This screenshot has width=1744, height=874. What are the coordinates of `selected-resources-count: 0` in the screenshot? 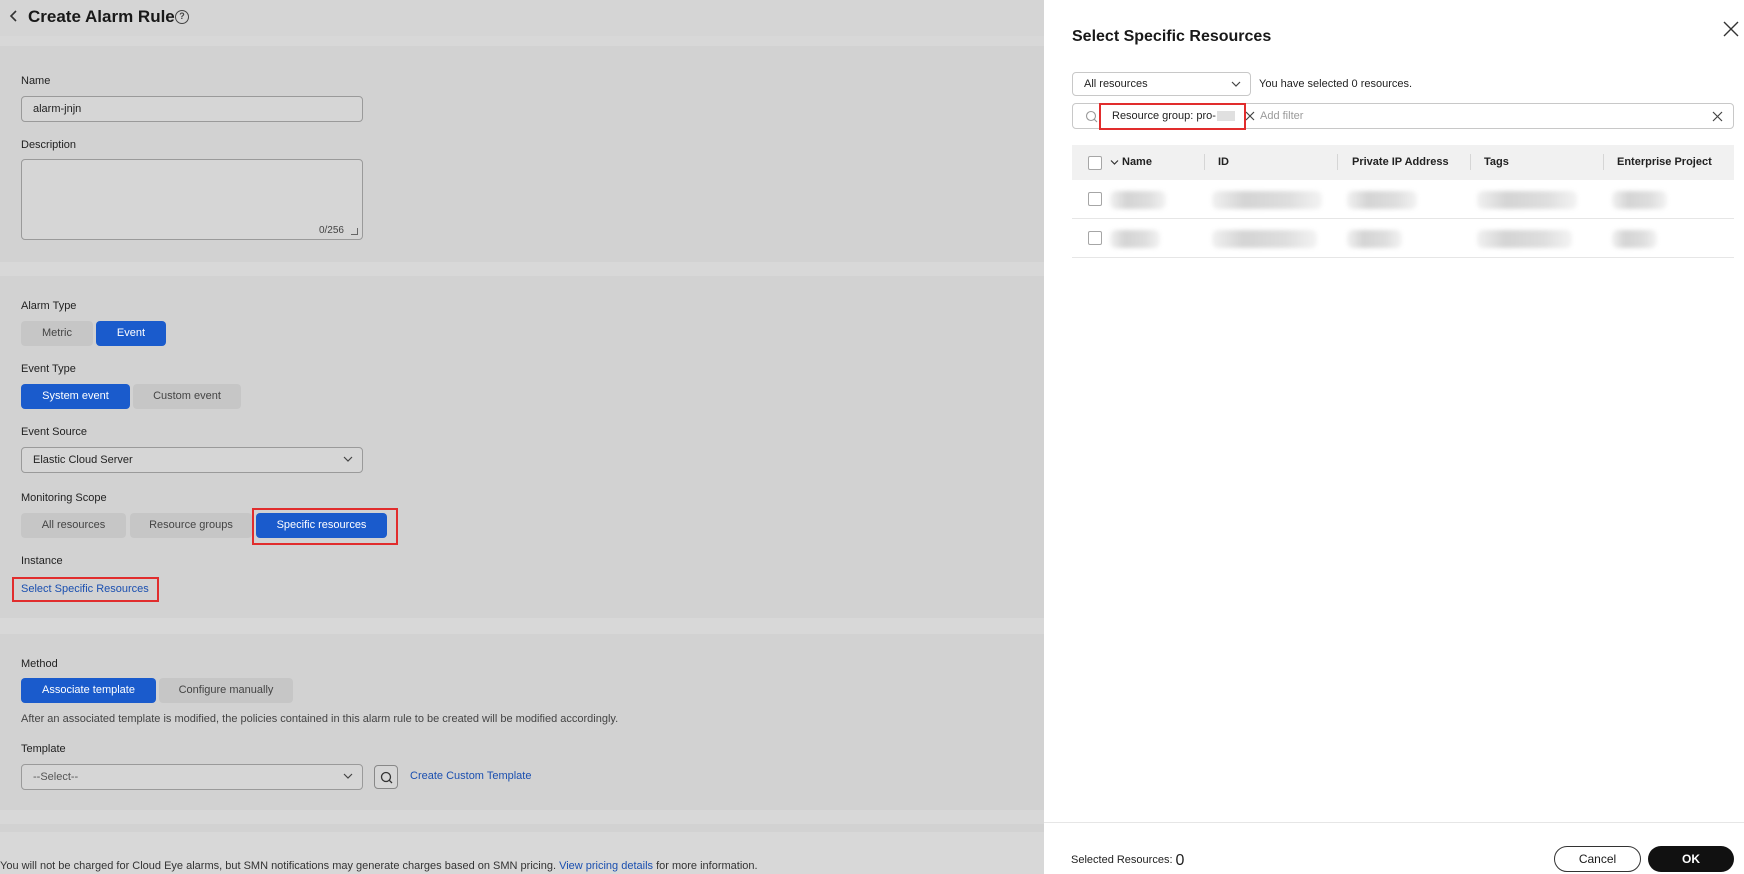 It's located at (1180, 860).